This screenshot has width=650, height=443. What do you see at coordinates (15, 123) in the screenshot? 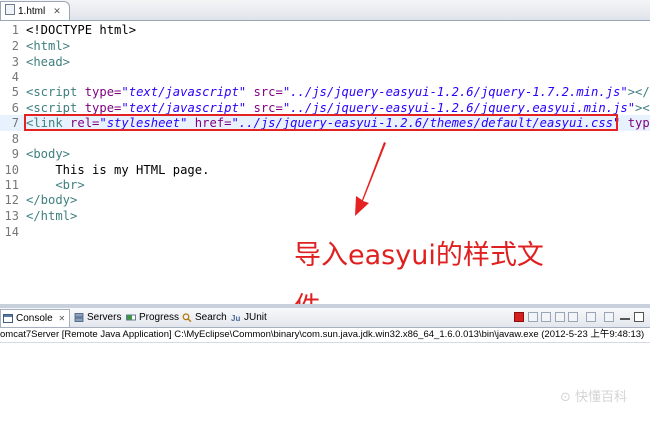
I see `line-number: 7` at bounding box center [15, 123].